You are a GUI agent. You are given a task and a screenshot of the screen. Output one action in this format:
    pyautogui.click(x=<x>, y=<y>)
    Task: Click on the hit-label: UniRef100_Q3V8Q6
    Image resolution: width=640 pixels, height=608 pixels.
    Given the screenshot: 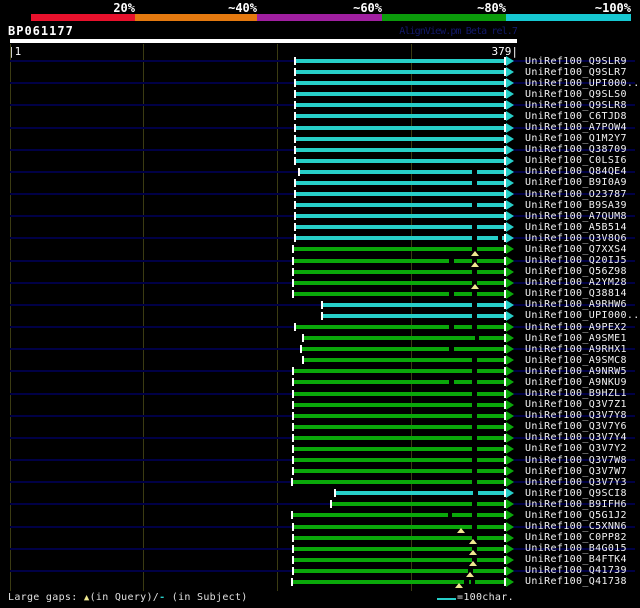 What is the action you would take?
    pyautogui.click(x=582, y=238)
    